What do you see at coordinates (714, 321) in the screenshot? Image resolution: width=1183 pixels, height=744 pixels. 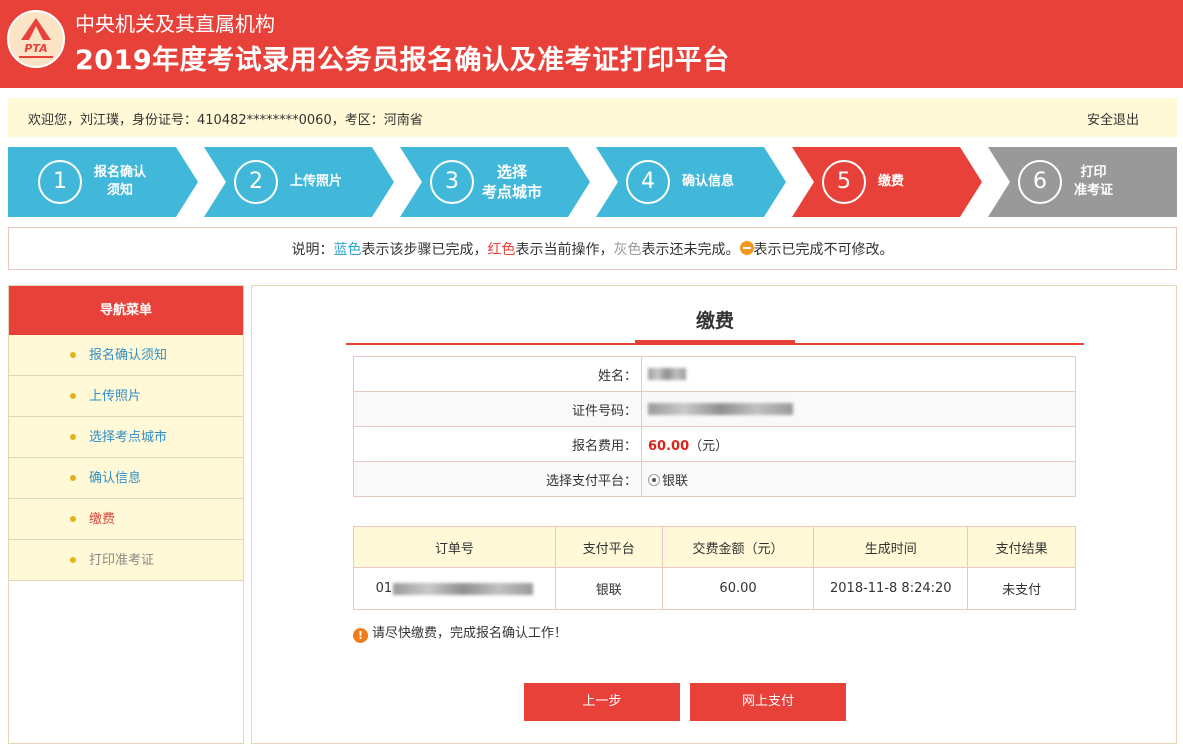 I see `panel-title: 缴费` at bounding box center [714, 321].